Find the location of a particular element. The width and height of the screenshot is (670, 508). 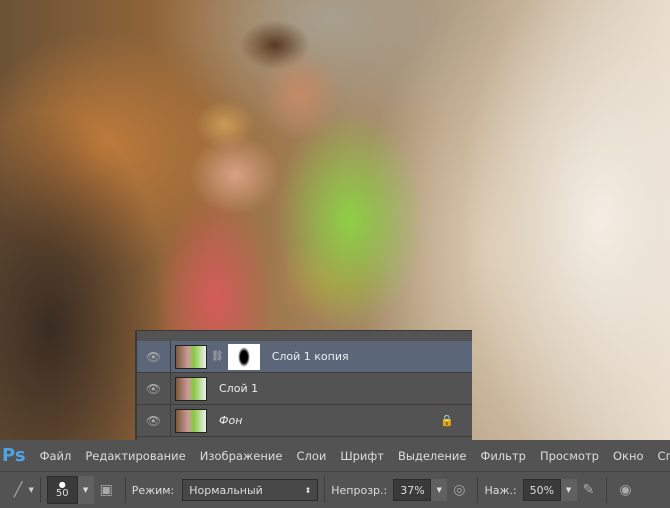

menu-image: Изображение is located at coordinates (241, 456).